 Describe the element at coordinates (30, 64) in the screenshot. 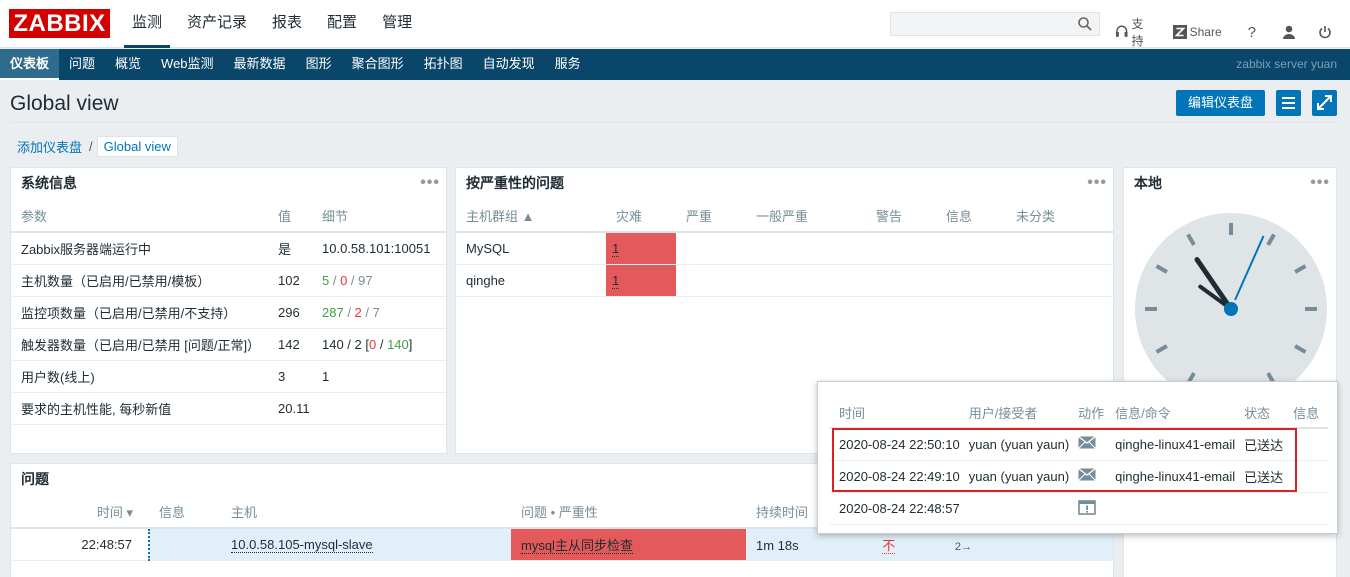

I see `nav-dashboard: 仪表板` at that location.